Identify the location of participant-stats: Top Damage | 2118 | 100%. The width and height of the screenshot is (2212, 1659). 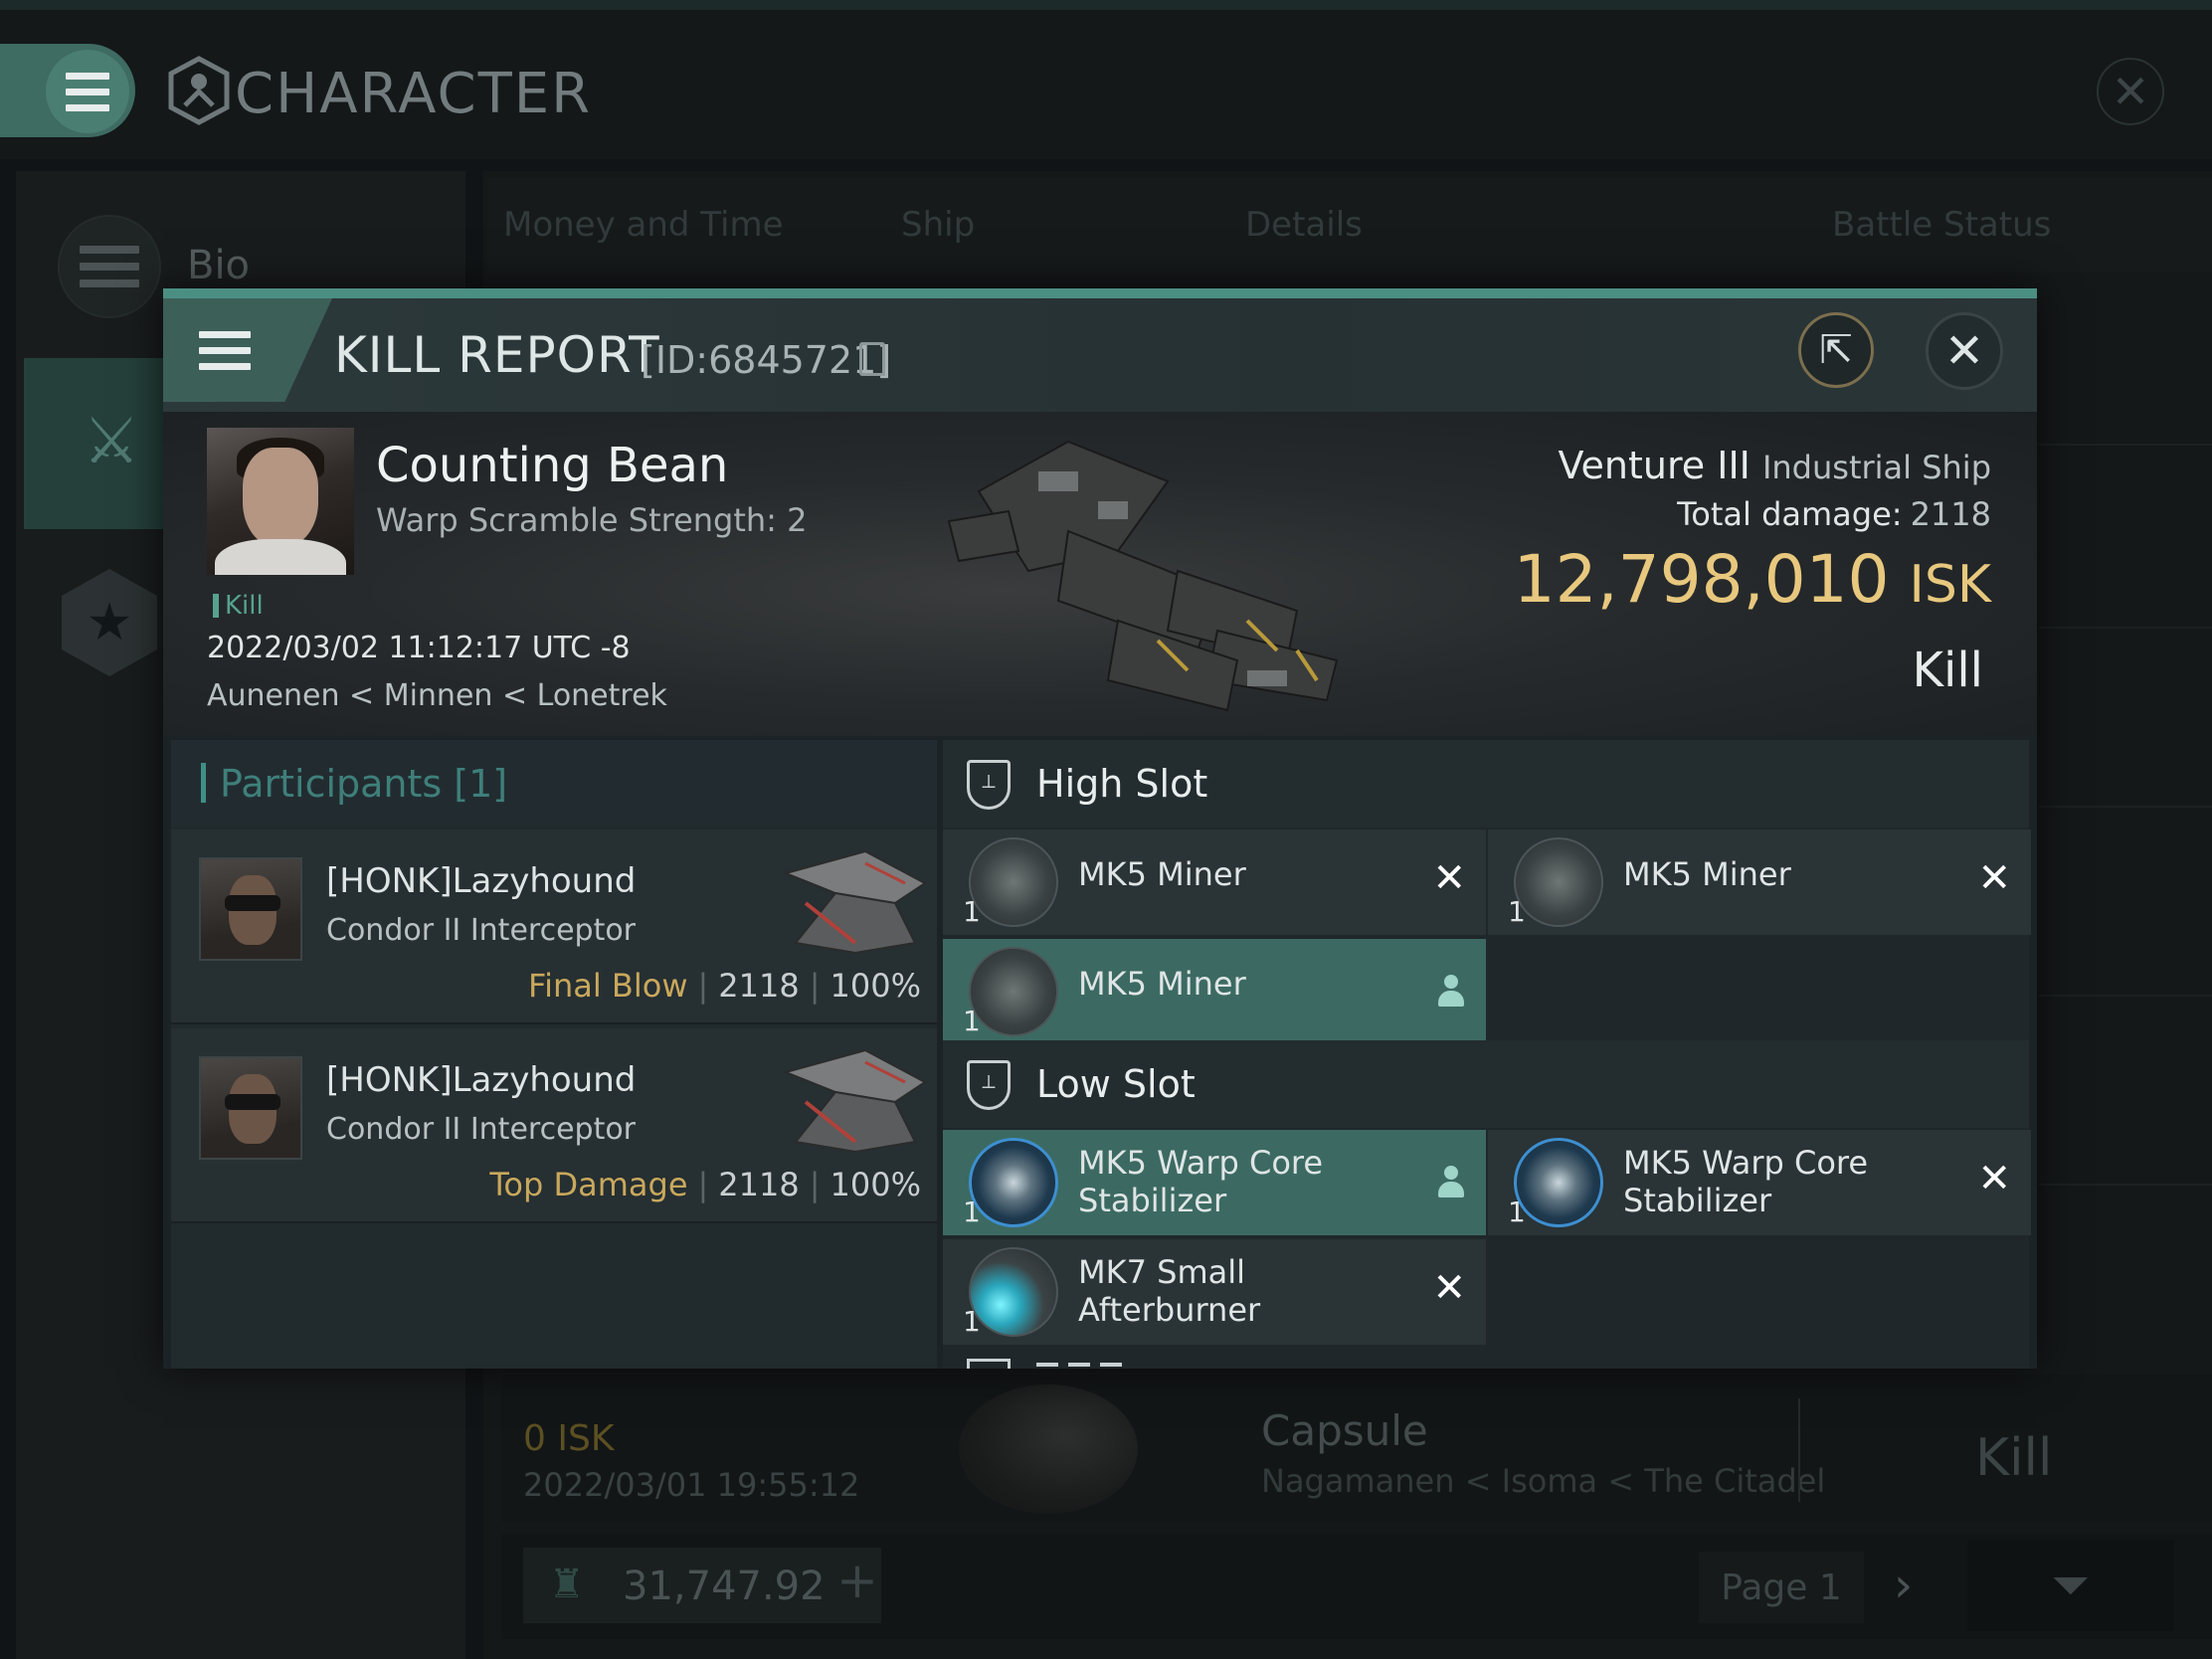
(705, 1184).